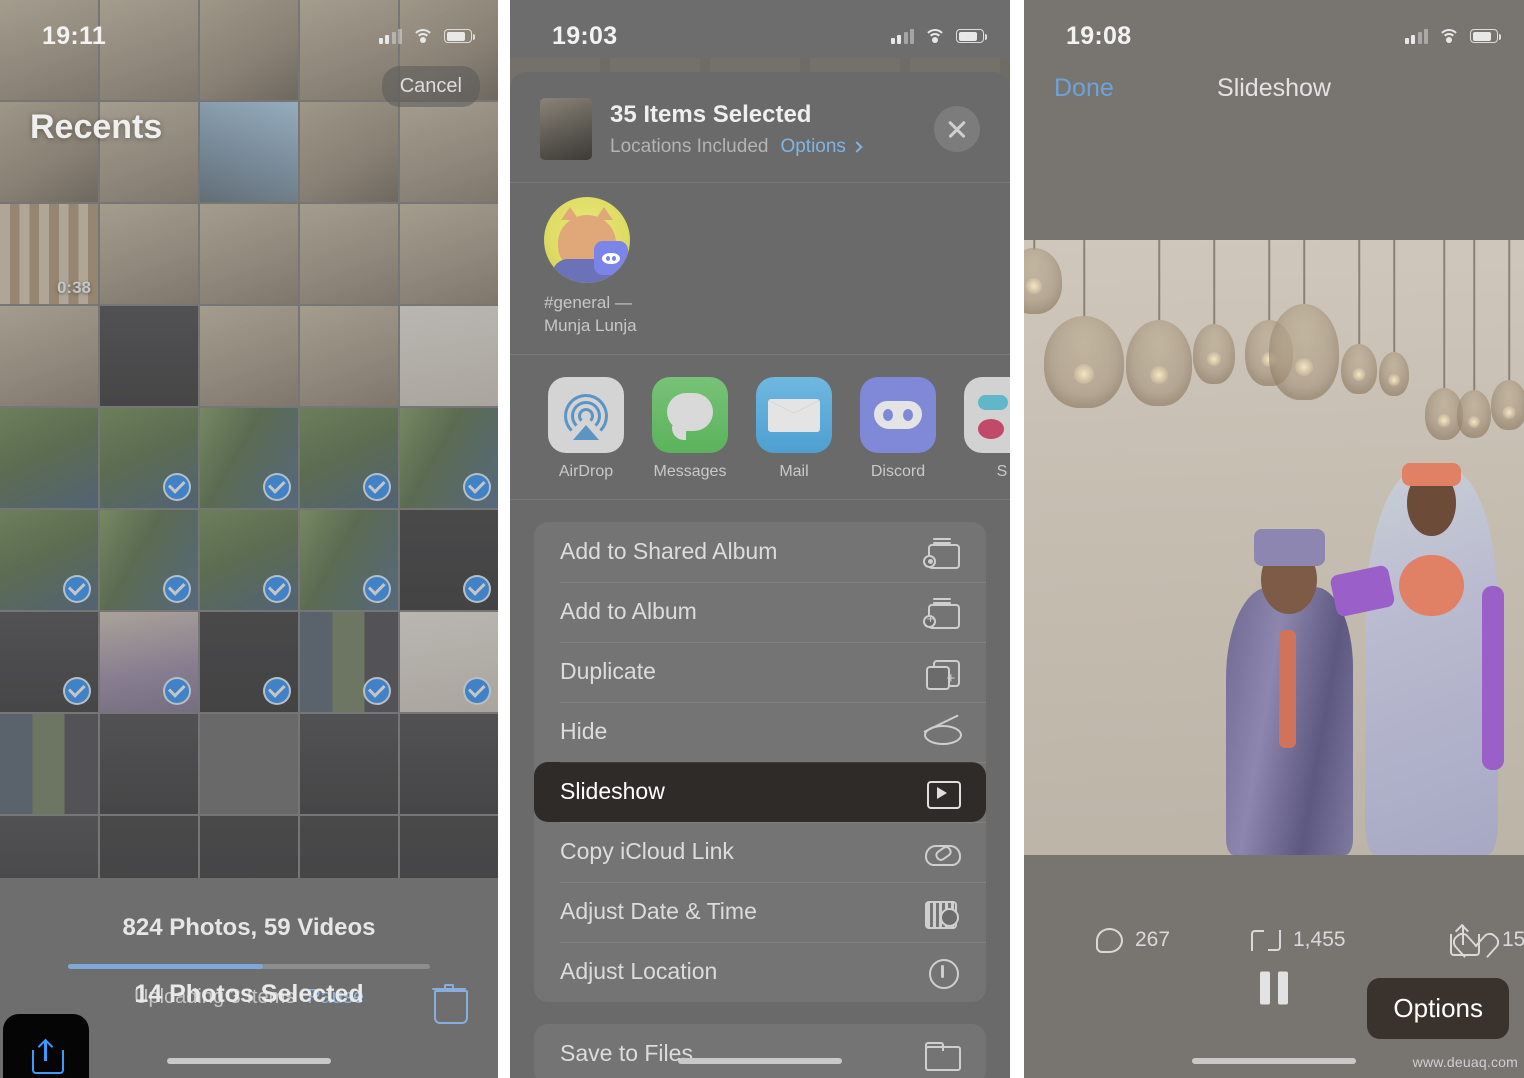 The image size is (1524, 1078). What do you see at coordinates (690, 428) in the screenshot?
I see `share-app-messages: Messages` at bounding box center [690, 428].